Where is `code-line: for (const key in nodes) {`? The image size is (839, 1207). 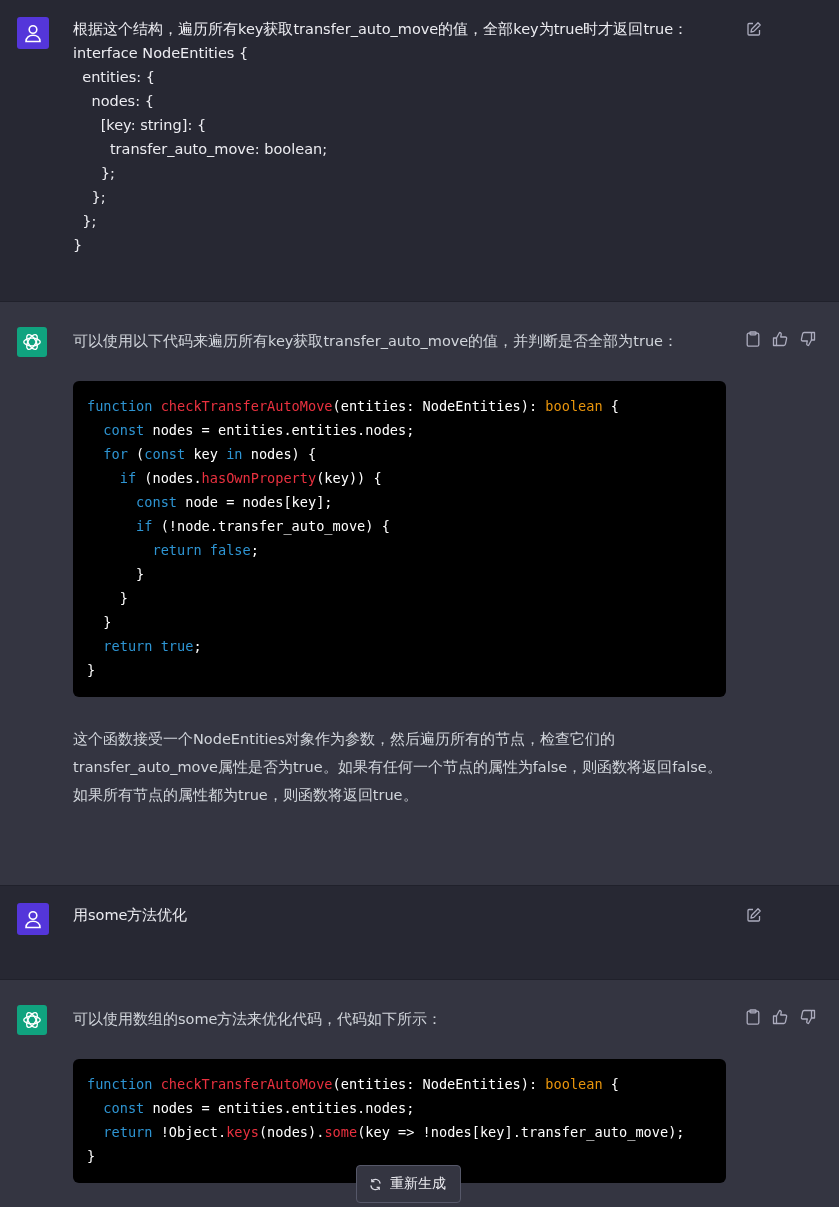 code-line: for (const key in nodes) { is located at coordinates (209, 454).